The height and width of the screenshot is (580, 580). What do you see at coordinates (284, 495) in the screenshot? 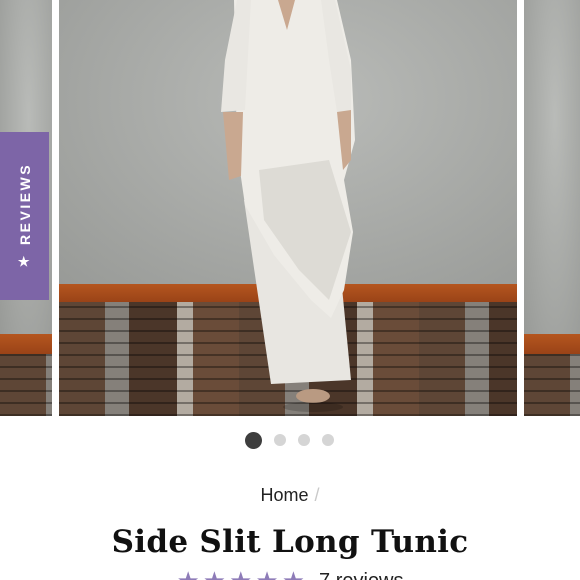
I see `breadcrumb-home-link: Home` at bounding box center [284, 495].